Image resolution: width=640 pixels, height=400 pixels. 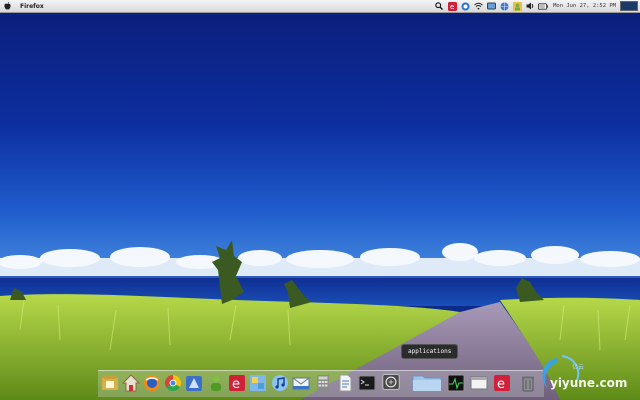 What do you see at coordinates (491, 6) in the screenshot?
I see `network-icon` at bounding box center [491, 6].